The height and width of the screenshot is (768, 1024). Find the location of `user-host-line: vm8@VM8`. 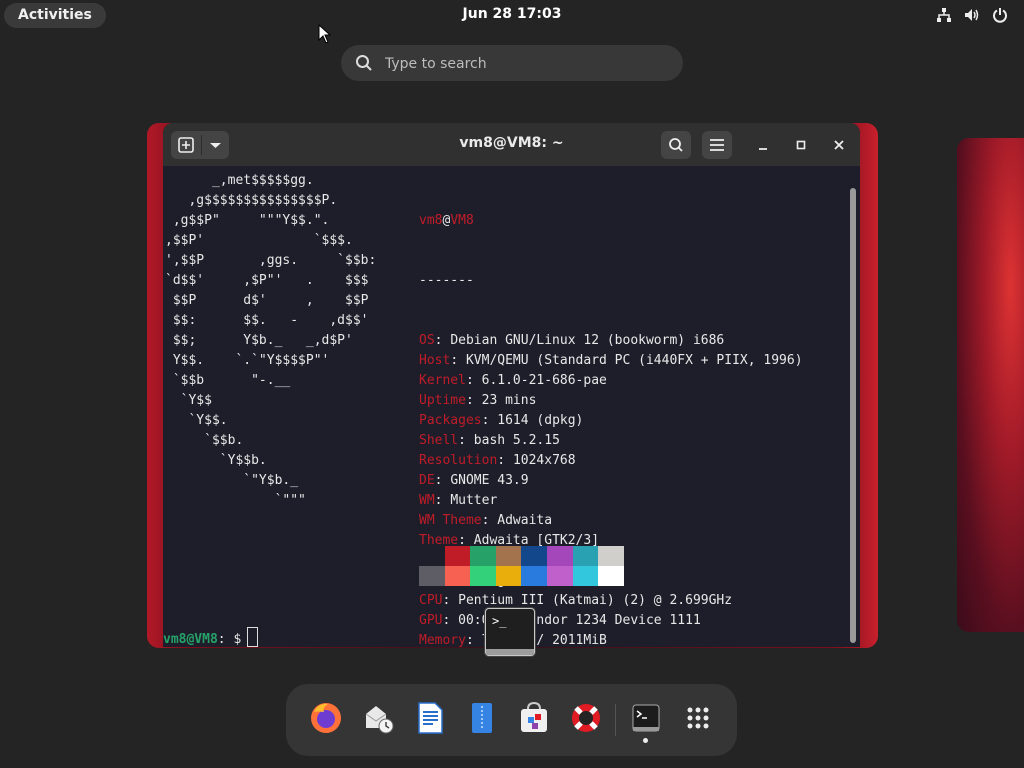

user-host-line: vm8@VM8 is located at coordinates (446, 220).